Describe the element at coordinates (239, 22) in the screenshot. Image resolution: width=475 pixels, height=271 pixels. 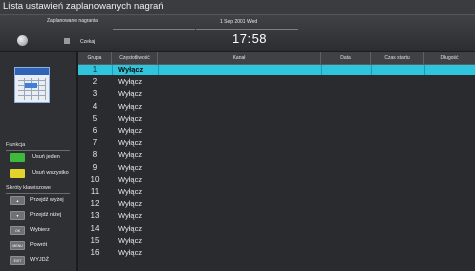
I see `header-date: 1 Sep 2001 Wed` at that location.